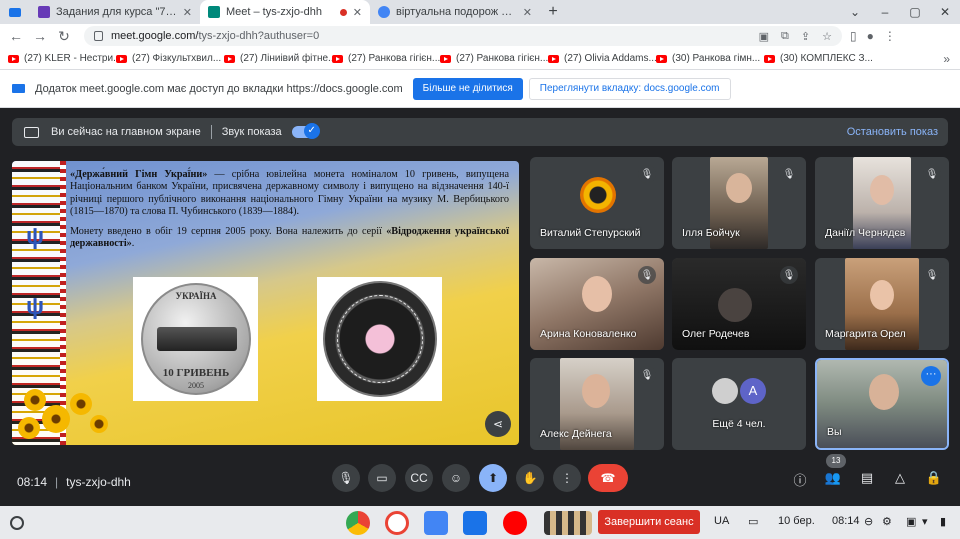 The height and width of the screenshot is (539, 960). Describe the element at coordinates (887, 521) in the screenshot. I see `settings-icon: ⚙` at that location.